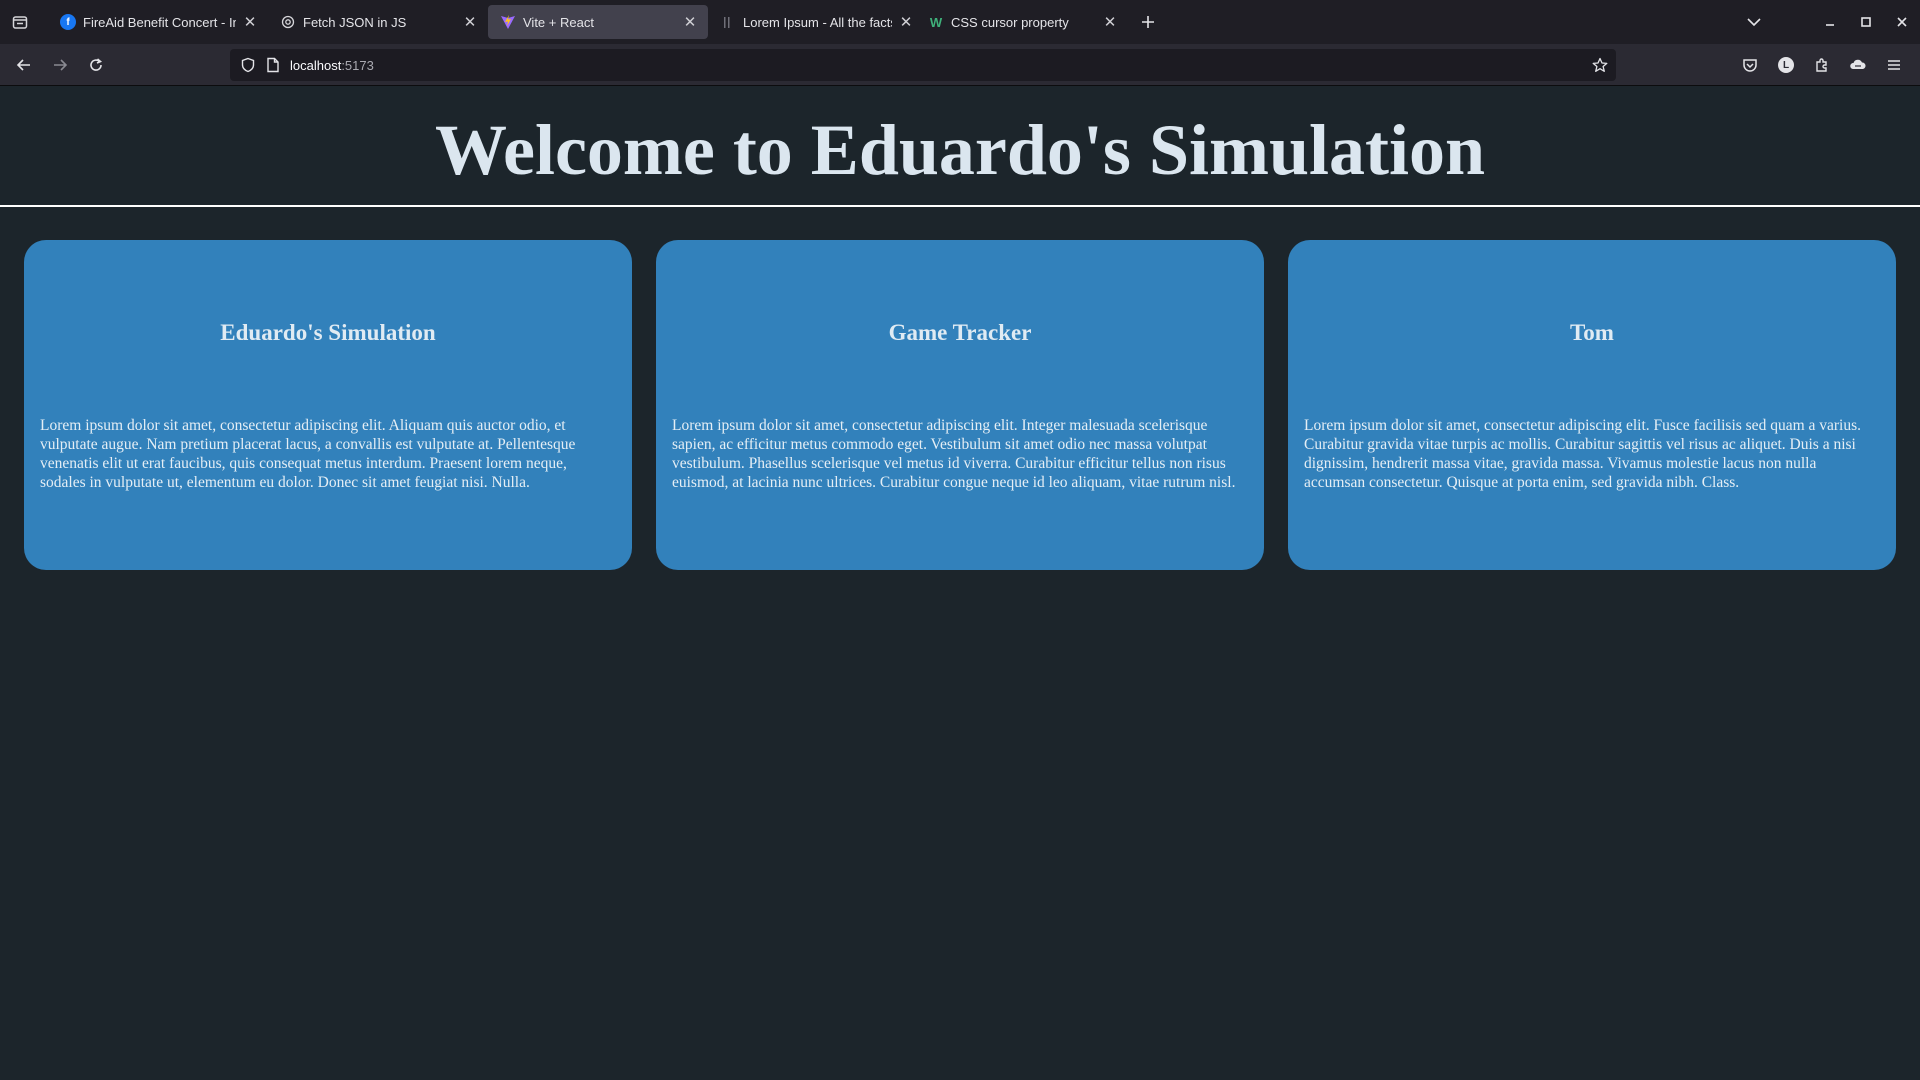  Describe the element at coordinates (68, 22) in the screenshot. I see `facebook-icon: f` at that location.